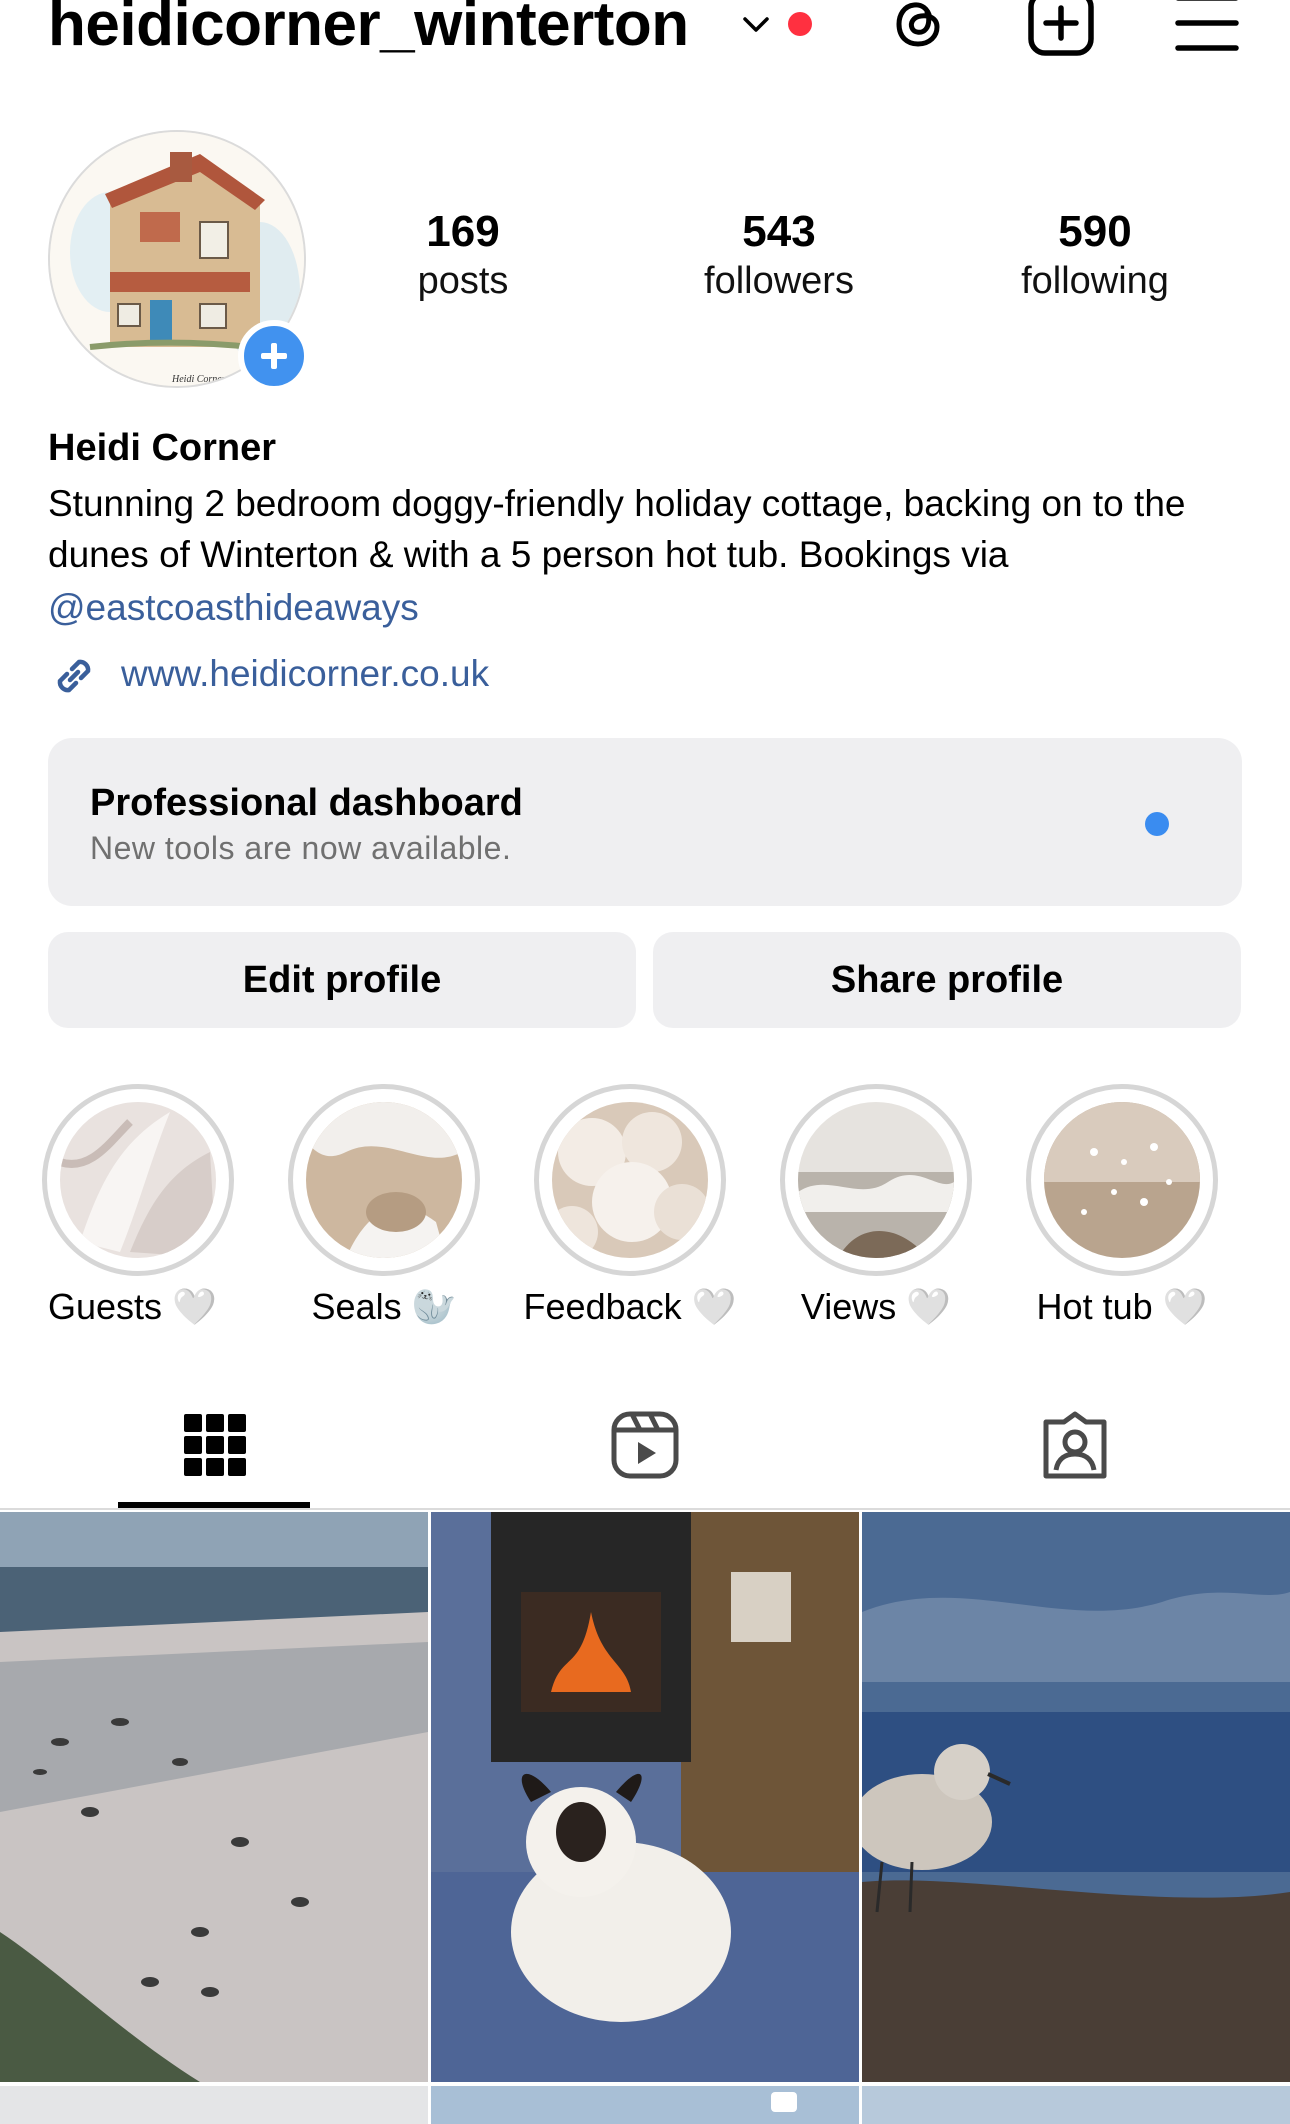 This screenshot has width=1290, height=2124. I want to click on link-icon, so click(74, 676).